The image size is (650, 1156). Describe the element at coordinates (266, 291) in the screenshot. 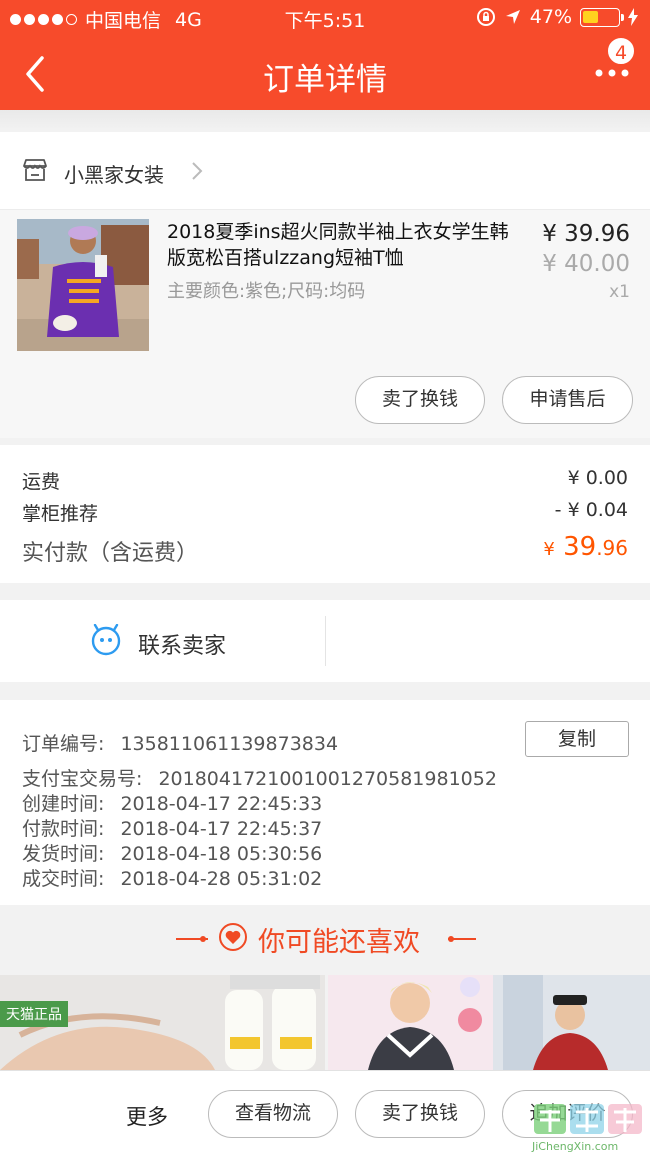

I see `product-spec: 主要颜色:紫色;尺码:均码` at that location.